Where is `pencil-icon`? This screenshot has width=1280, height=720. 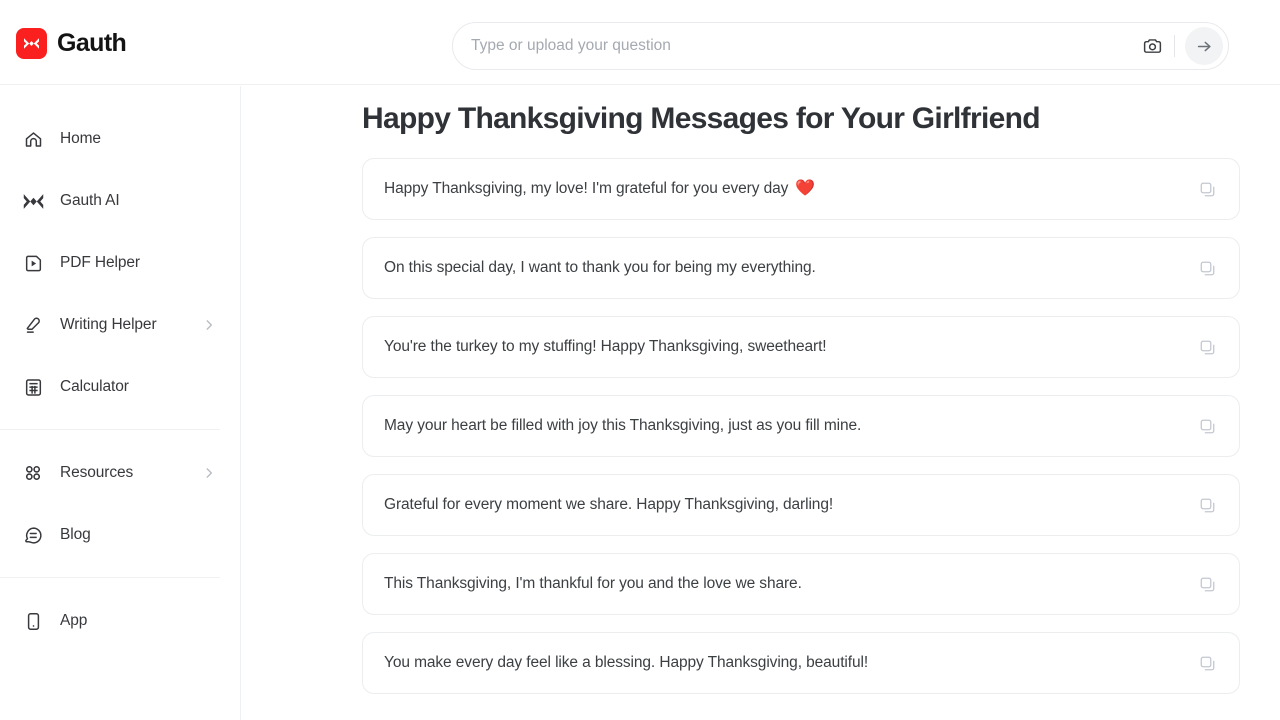 pencil-icon is located at coordinates (33, 325).